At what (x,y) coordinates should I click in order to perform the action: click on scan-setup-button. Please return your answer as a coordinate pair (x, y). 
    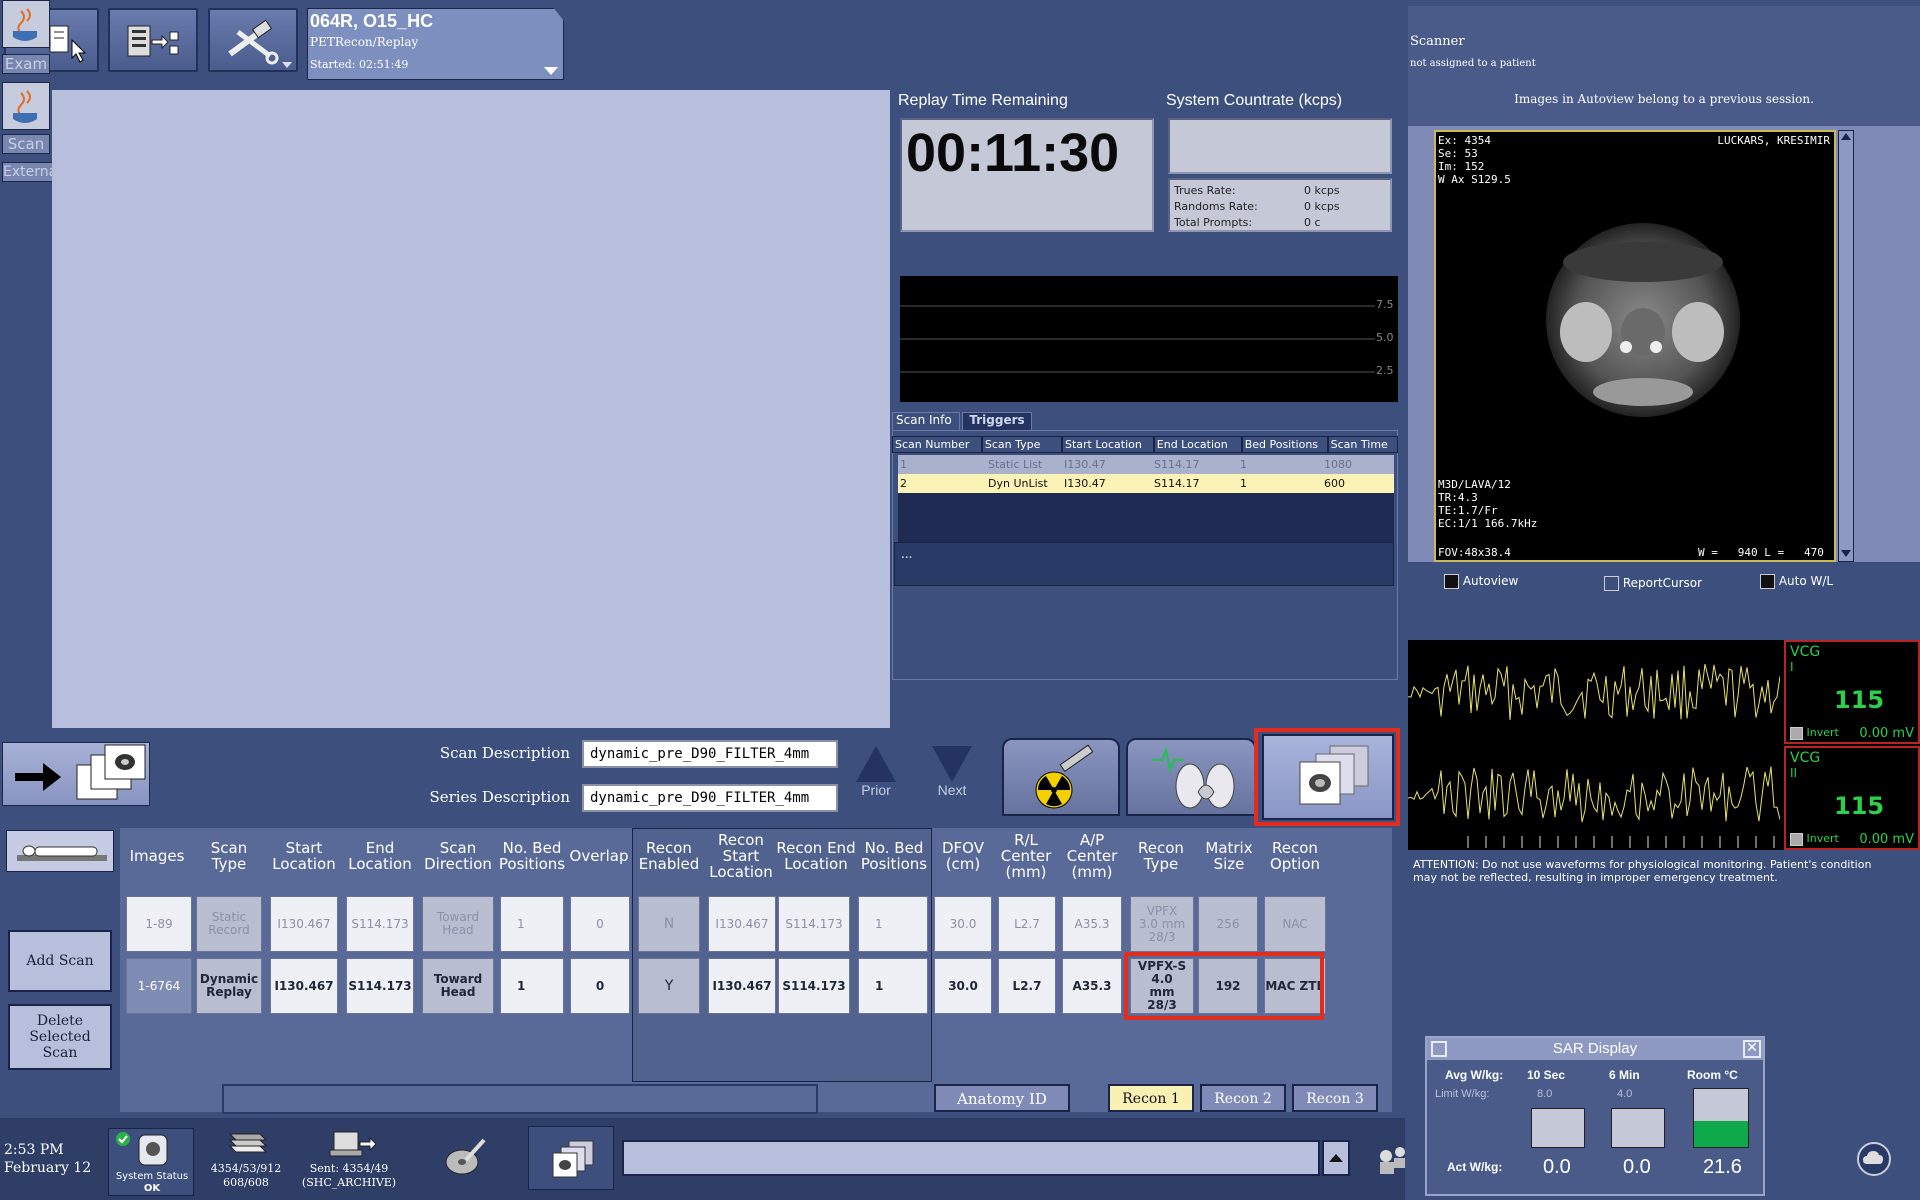
    Looking at the image, I should click on (153, 40).